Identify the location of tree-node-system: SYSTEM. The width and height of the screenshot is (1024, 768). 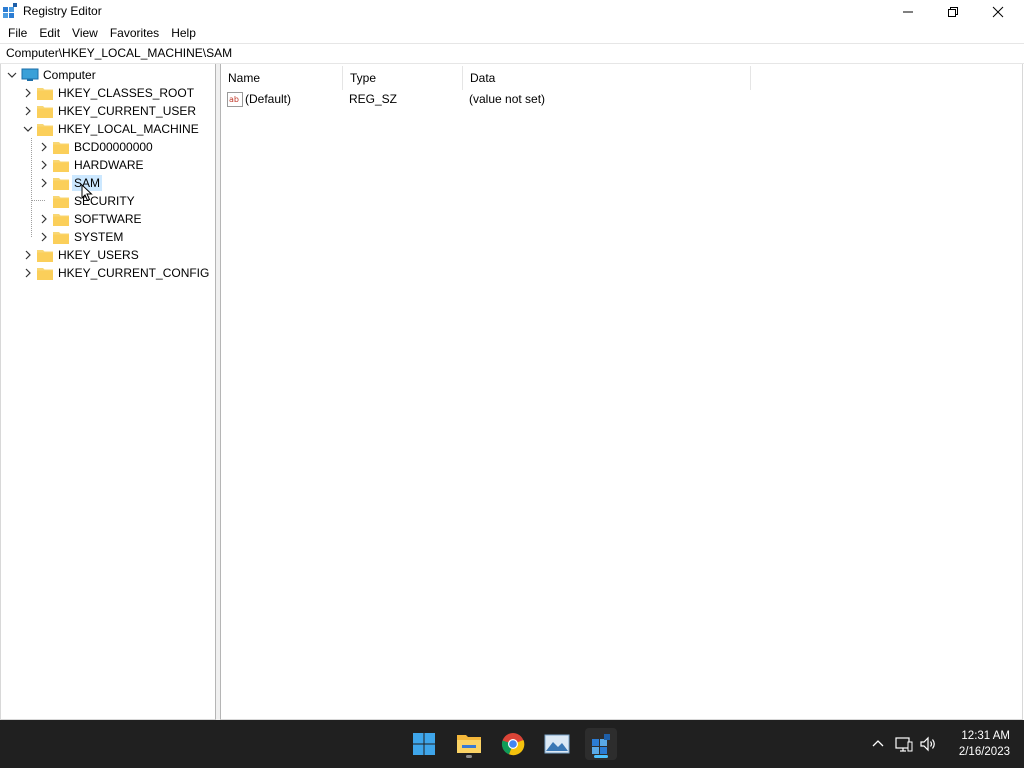
(82, 237).